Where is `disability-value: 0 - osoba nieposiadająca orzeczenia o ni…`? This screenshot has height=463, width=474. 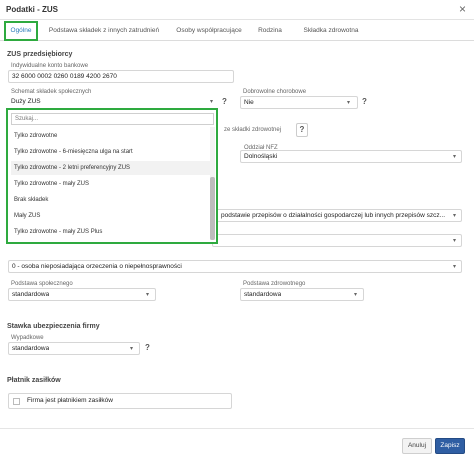 disability-value: 0 - osoba nieposiadająca orzeczenia o ni… is located at coordinates (97, 266).